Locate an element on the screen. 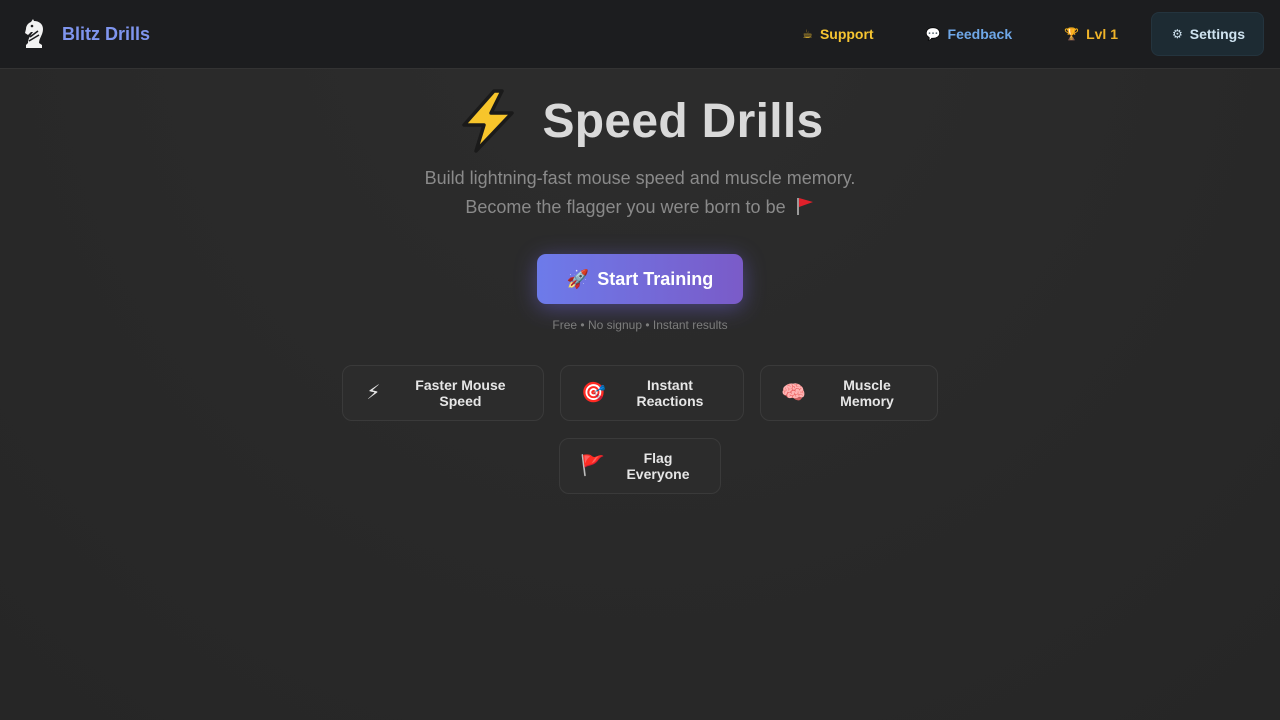 This screenshot has width=1280, height=720. feedback-label: Feedback is located at coordinates (980, 34).